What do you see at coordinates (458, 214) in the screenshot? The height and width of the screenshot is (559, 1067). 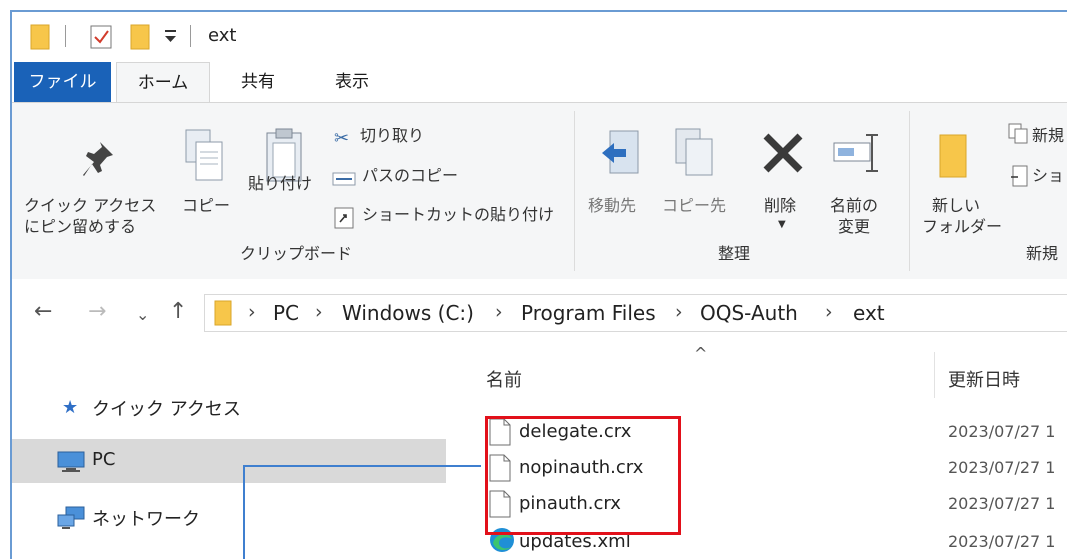 I see `paste-shortcut-label: ショートカットの貼り付け` at bounding box center [458, 214].